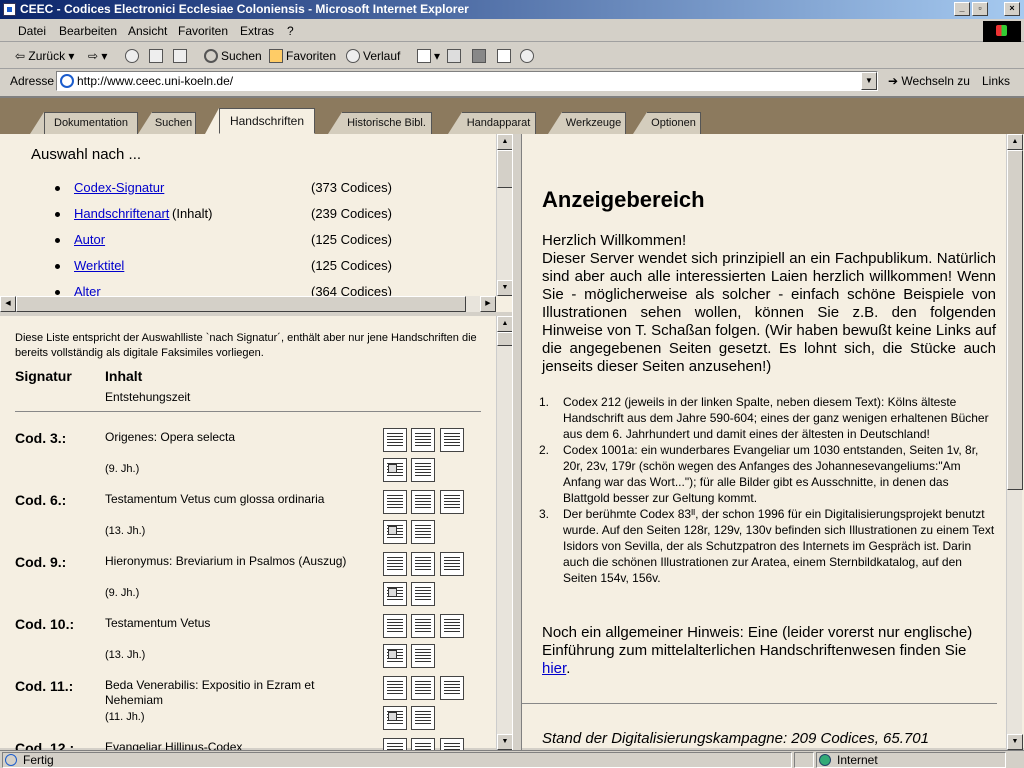 The width and height of the screenshot is (1024, 768). I want to click on back-arrow-icon: ⇦, so click(20, 56).